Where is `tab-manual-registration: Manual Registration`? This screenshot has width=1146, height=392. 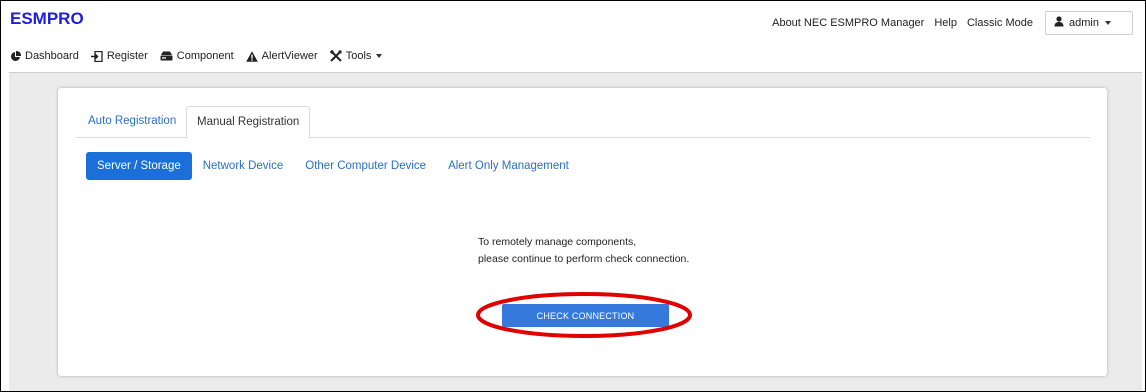
tab-manual-registration: Manual Registration is located at coordinates (248, 122).